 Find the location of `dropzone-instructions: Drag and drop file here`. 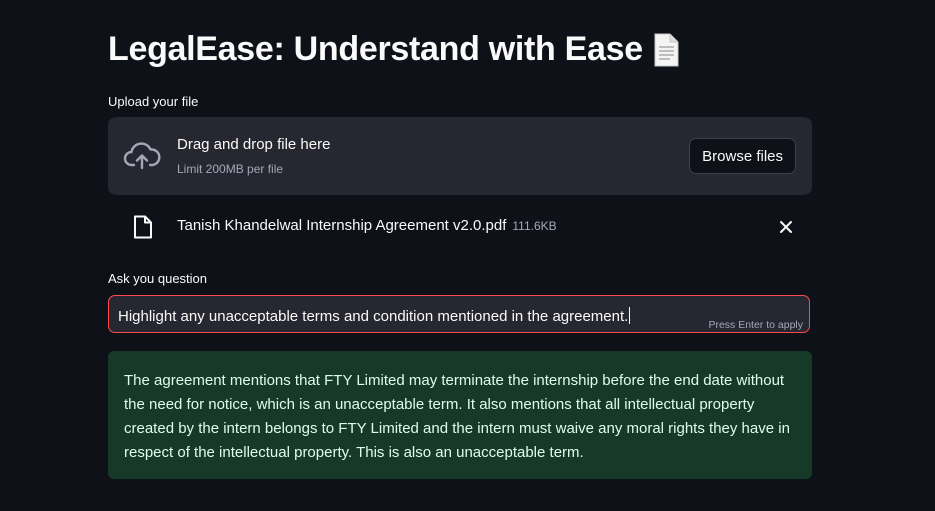

dropzone-instructions: Drag and drop file here is located at coordinates (254, 144).